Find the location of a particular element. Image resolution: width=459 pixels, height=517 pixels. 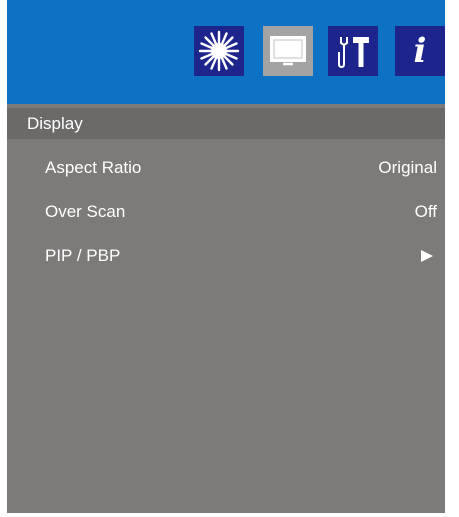

section-title: Display is located at coordinates (55, 123).